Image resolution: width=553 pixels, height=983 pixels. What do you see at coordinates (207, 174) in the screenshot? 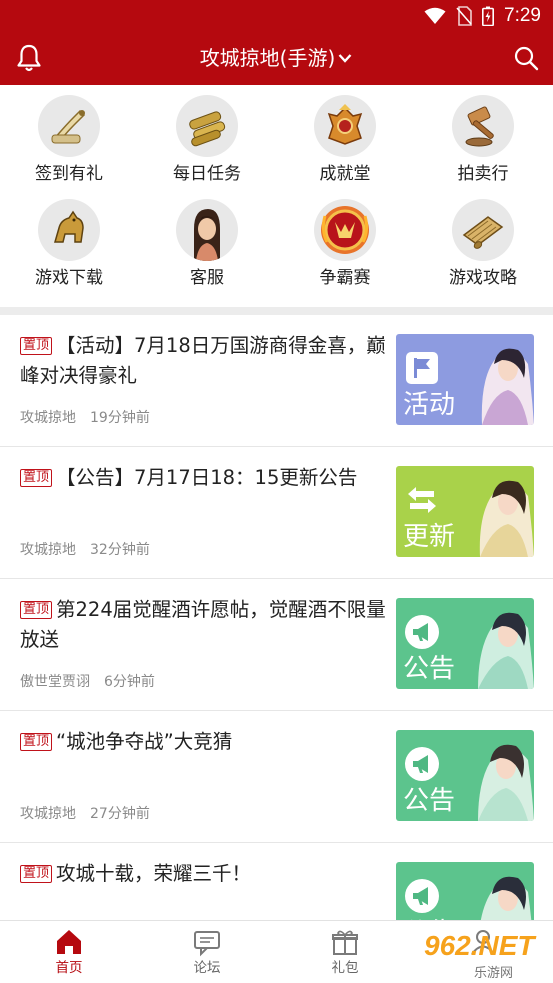
I see `grid-label: 每日任务` at bounding box center [207, 174].